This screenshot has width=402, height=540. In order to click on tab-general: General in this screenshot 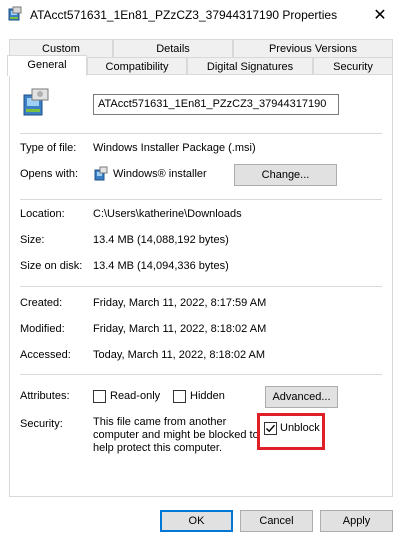, I will do `click(47, 65)`.